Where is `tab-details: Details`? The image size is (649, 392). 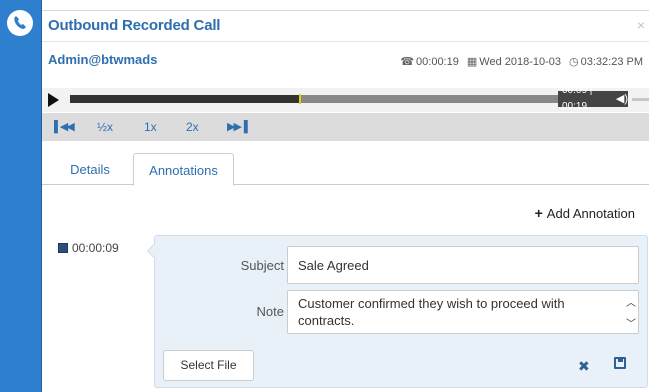
tab-details: Details is located at coordinates (90, 169).